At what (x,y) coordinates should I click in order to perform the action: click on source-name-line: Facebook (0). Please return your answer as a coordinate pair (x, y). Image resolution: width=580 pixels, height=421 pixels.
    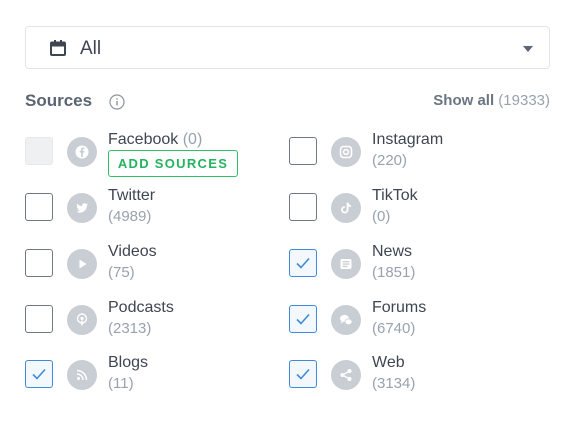
    Looking at the image, I should click on (155, 140).